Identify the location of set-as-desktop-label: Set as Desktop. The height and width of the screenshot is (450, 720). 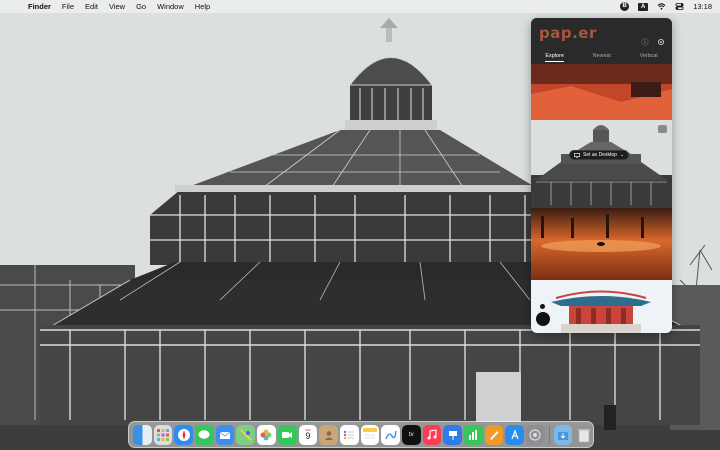
(600, 155).